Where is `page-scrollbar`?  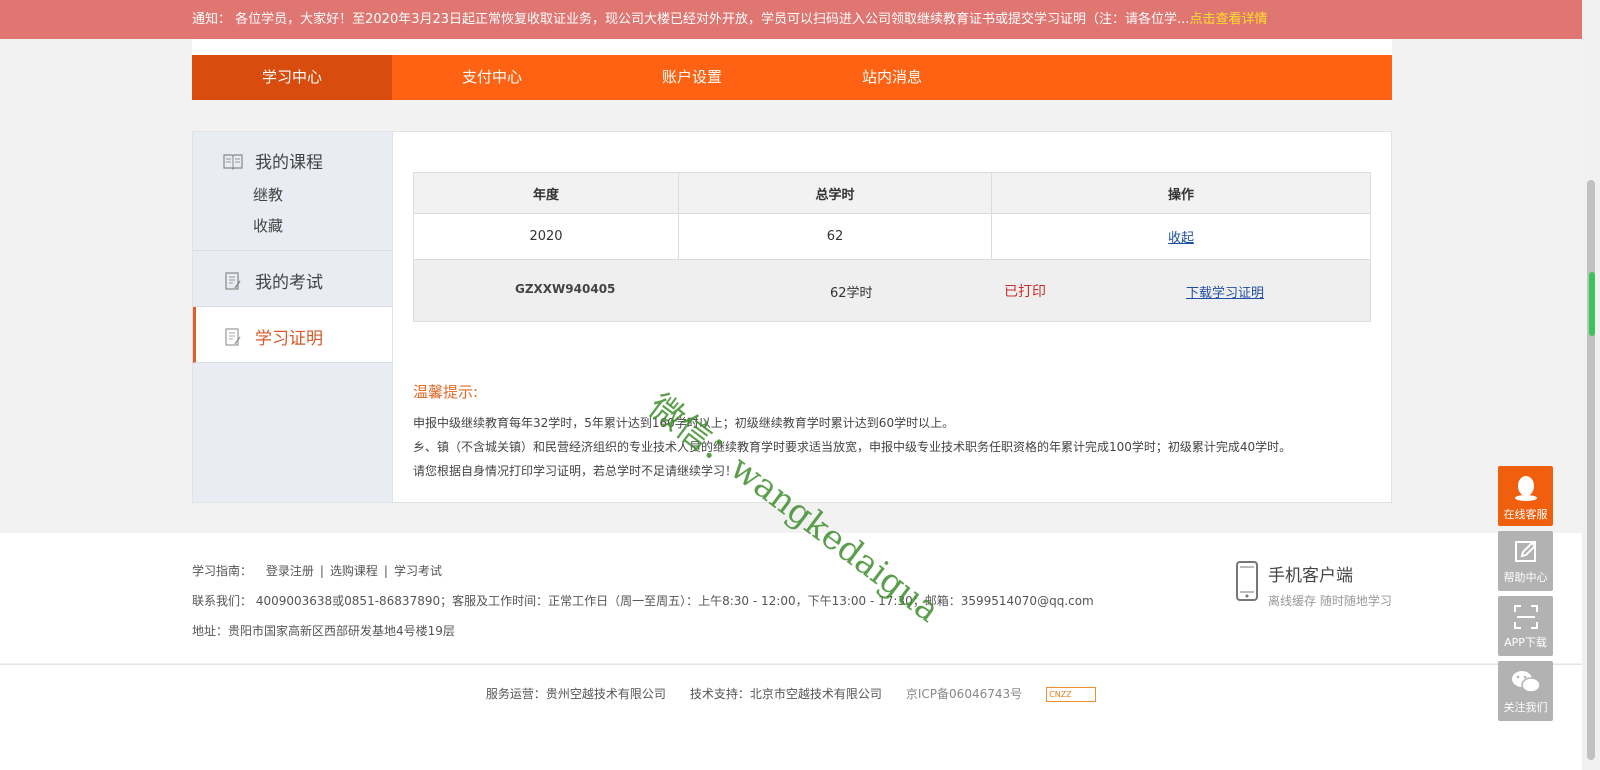
page-scrollbar is located at coordinates (1591, 385).